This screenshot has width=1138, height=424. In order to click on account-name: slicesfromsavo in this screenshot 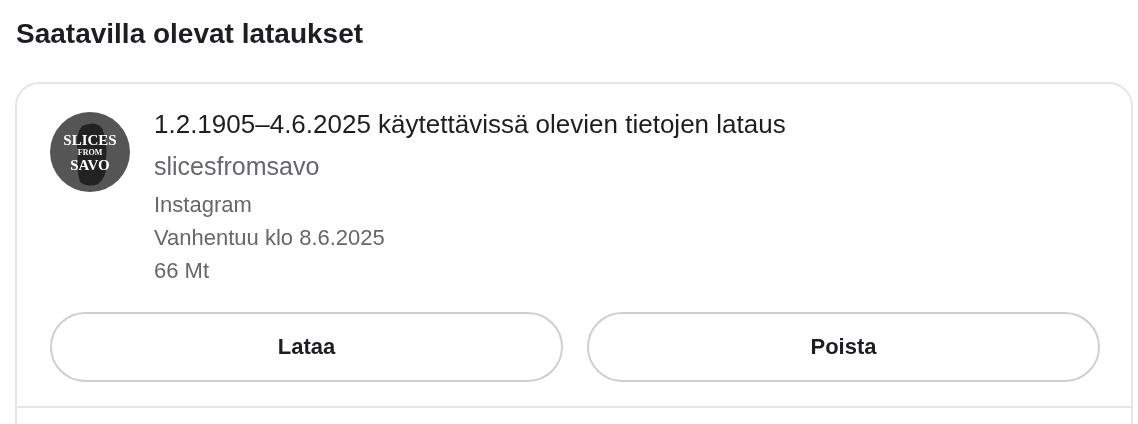, I will do `click(237, 166)`.